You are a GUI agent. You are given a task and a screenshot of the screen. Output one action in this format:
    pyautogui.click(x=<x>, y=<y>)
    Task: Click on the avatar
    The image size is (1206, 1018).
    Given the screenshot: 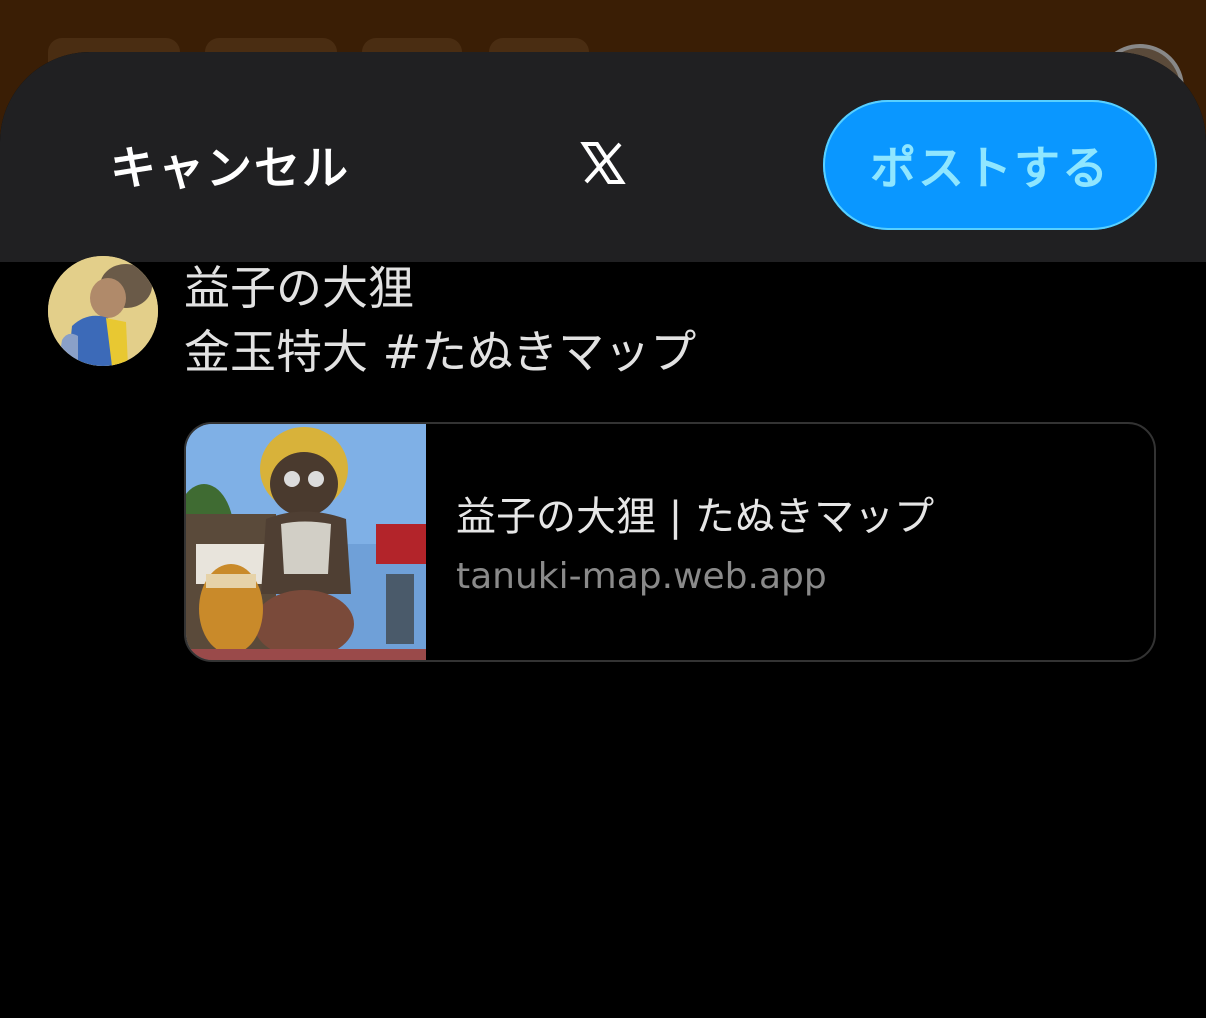 What is the action you would take?
    pyautogui.click(x=103, y=311)
    